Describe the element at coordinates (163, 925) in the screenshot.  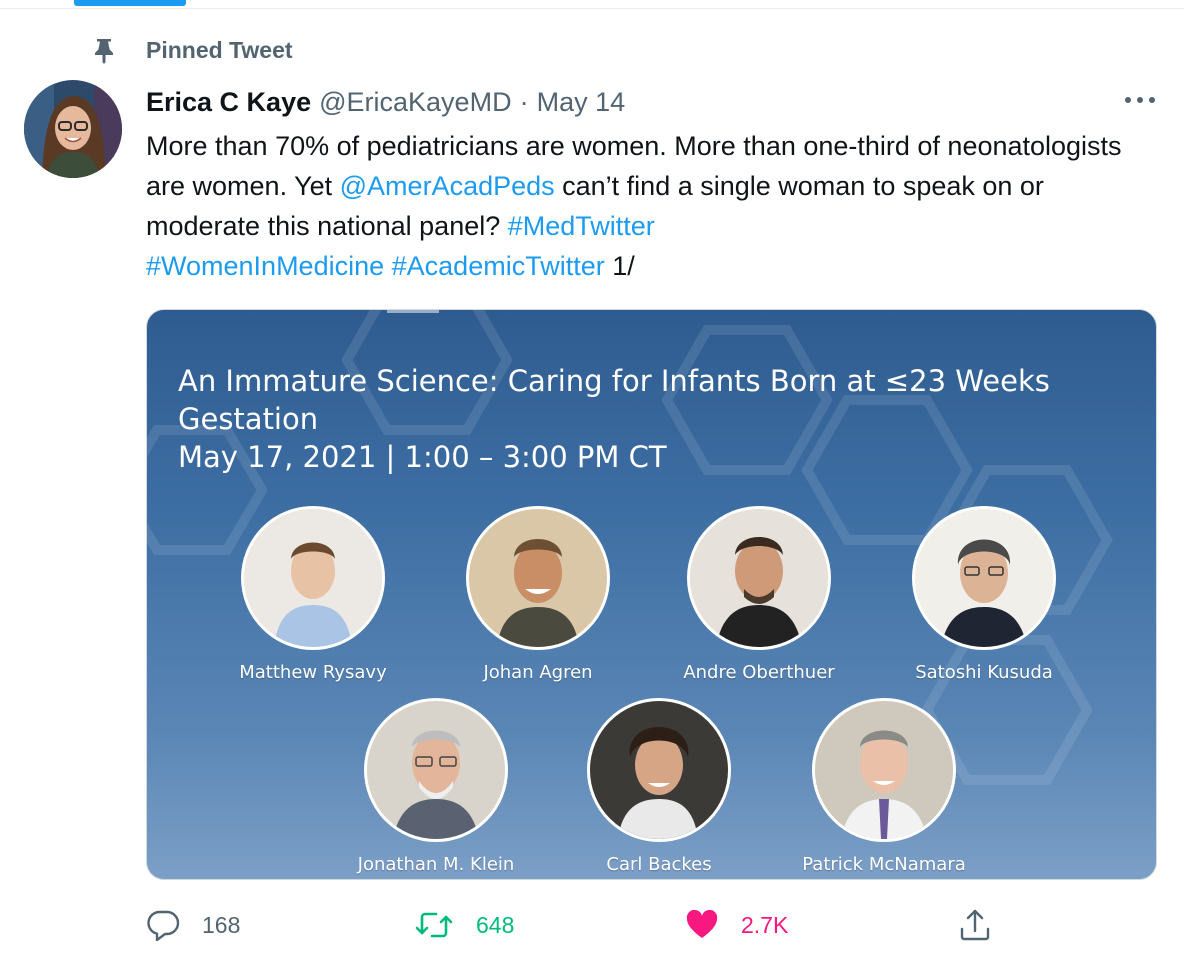
I see `reply-icon` at that location.